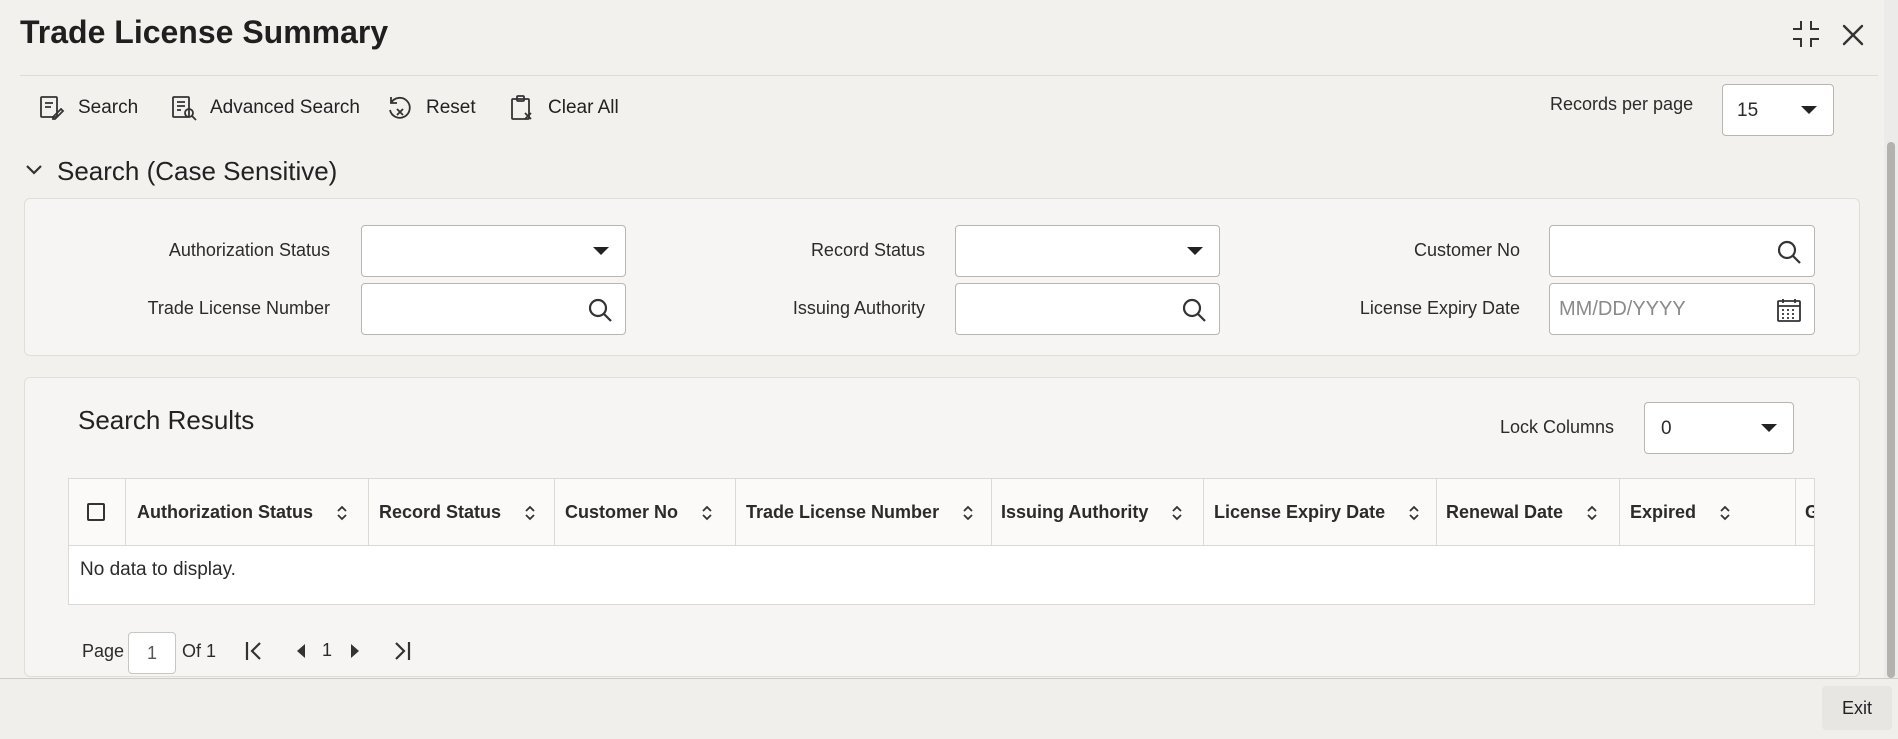  Describe the element at coordinates (860, 512) in the screenshot. I see `column-header-trade-license-number: Trade License Number` at that location.